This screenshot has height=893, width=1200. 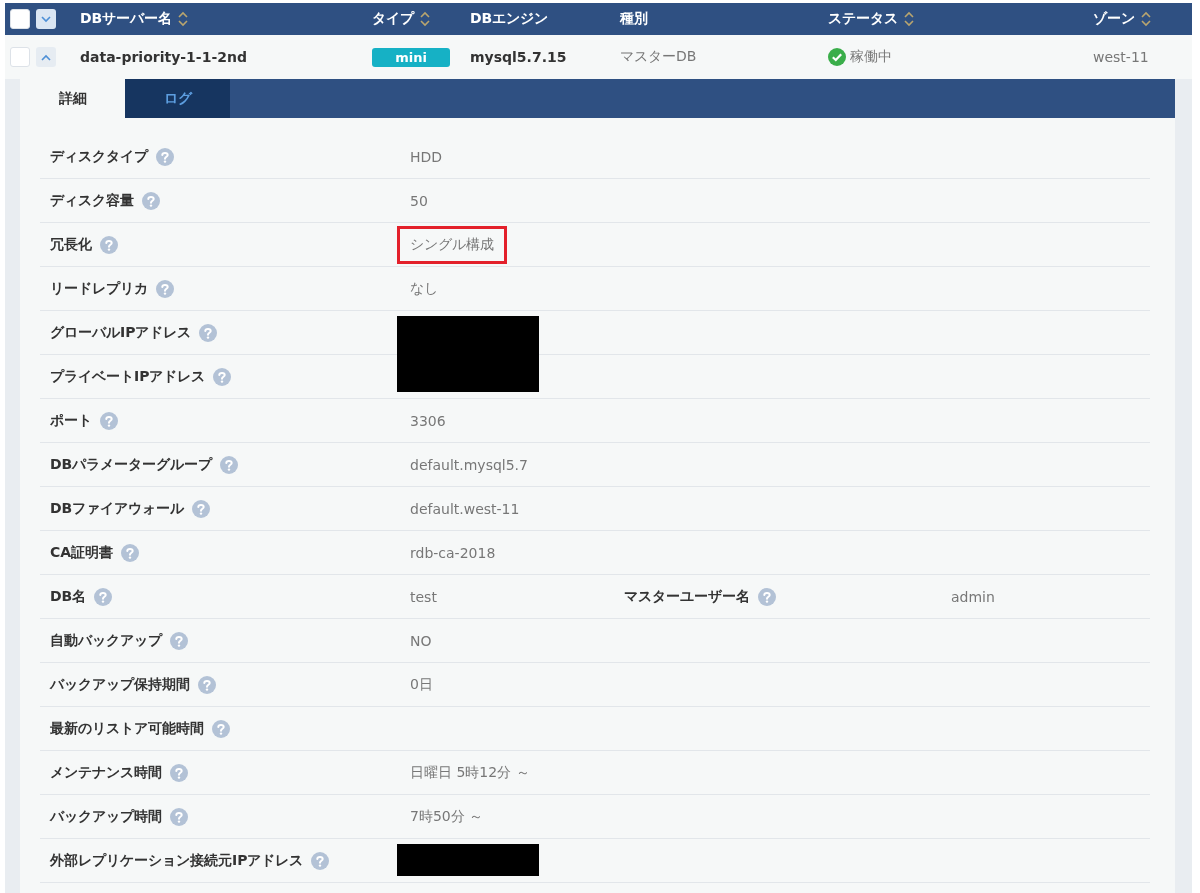 What do you see at coordinates (519, 57) in the screenshot?
I see `engine-text: mysql5.7.15` at bounding box center [519, 57].